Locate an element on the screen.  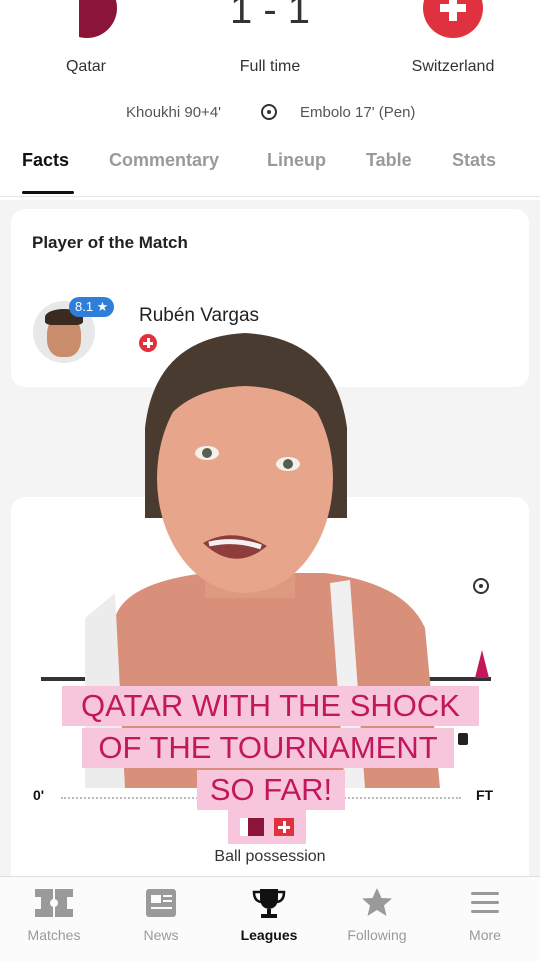
match-status: Full time is located at coordinates (270, 66).